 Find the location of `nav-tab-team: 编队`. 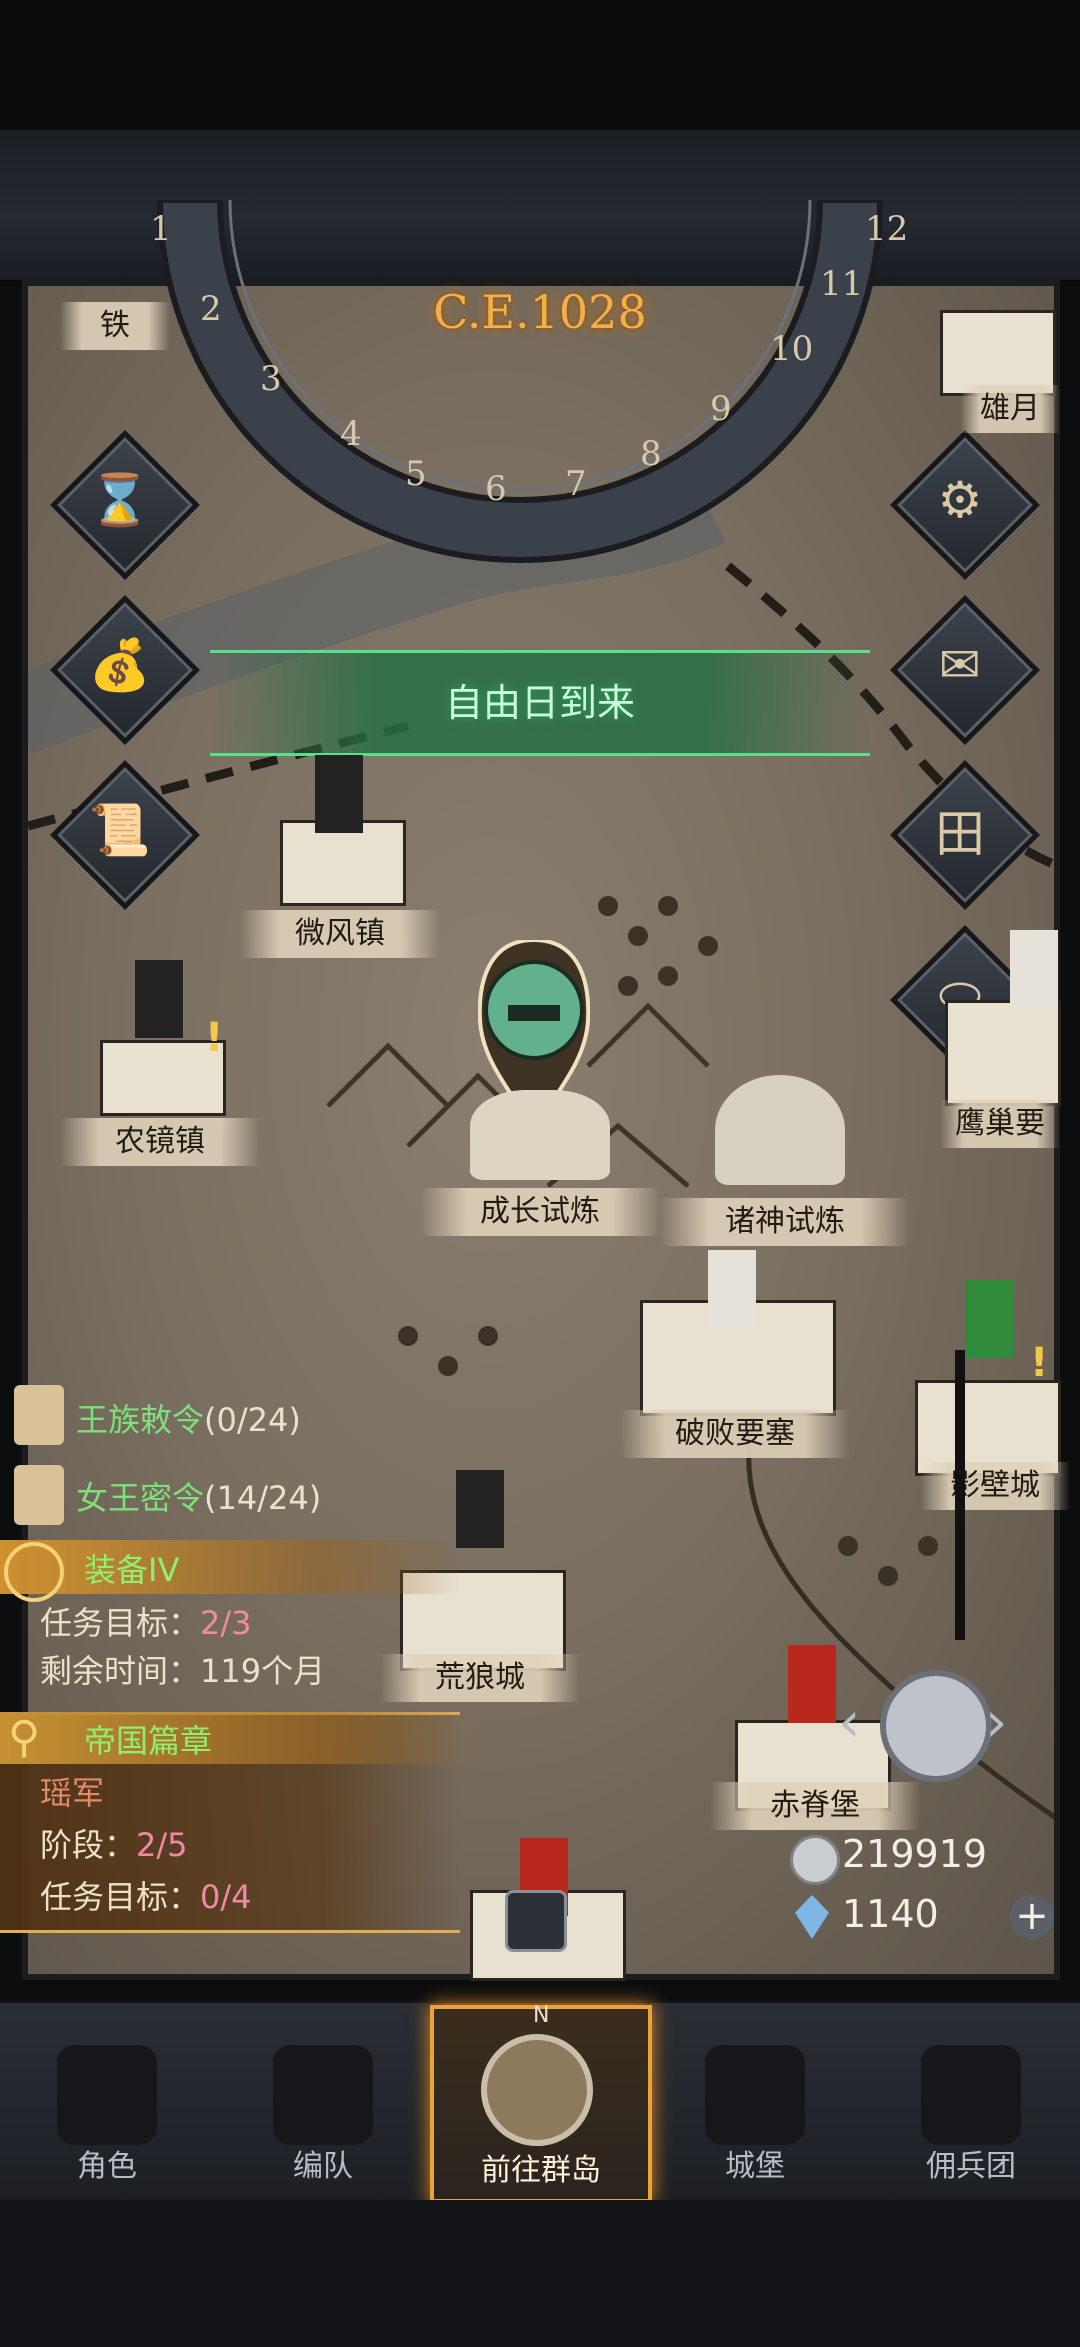

nav-tab-team: 编队 is located at coordinates (323, 2100).